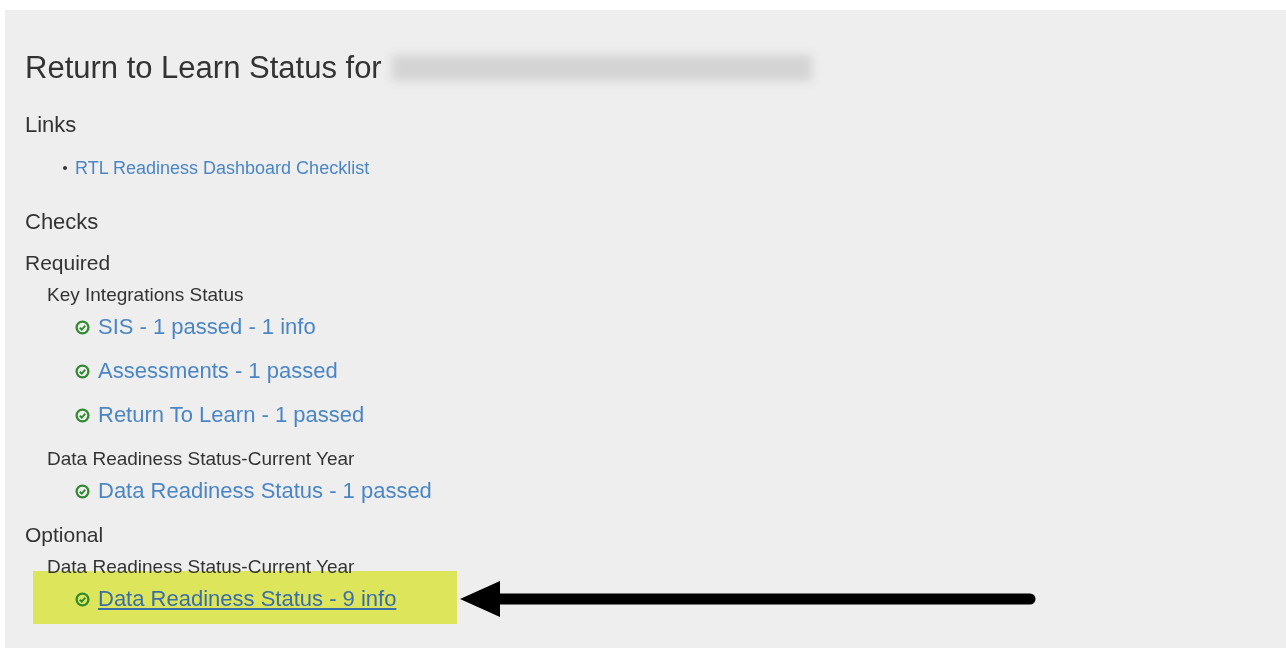 This screenshot has width=1286, height=648. I want to click on page-title: Return to Learn Status for, so click(203, 68).